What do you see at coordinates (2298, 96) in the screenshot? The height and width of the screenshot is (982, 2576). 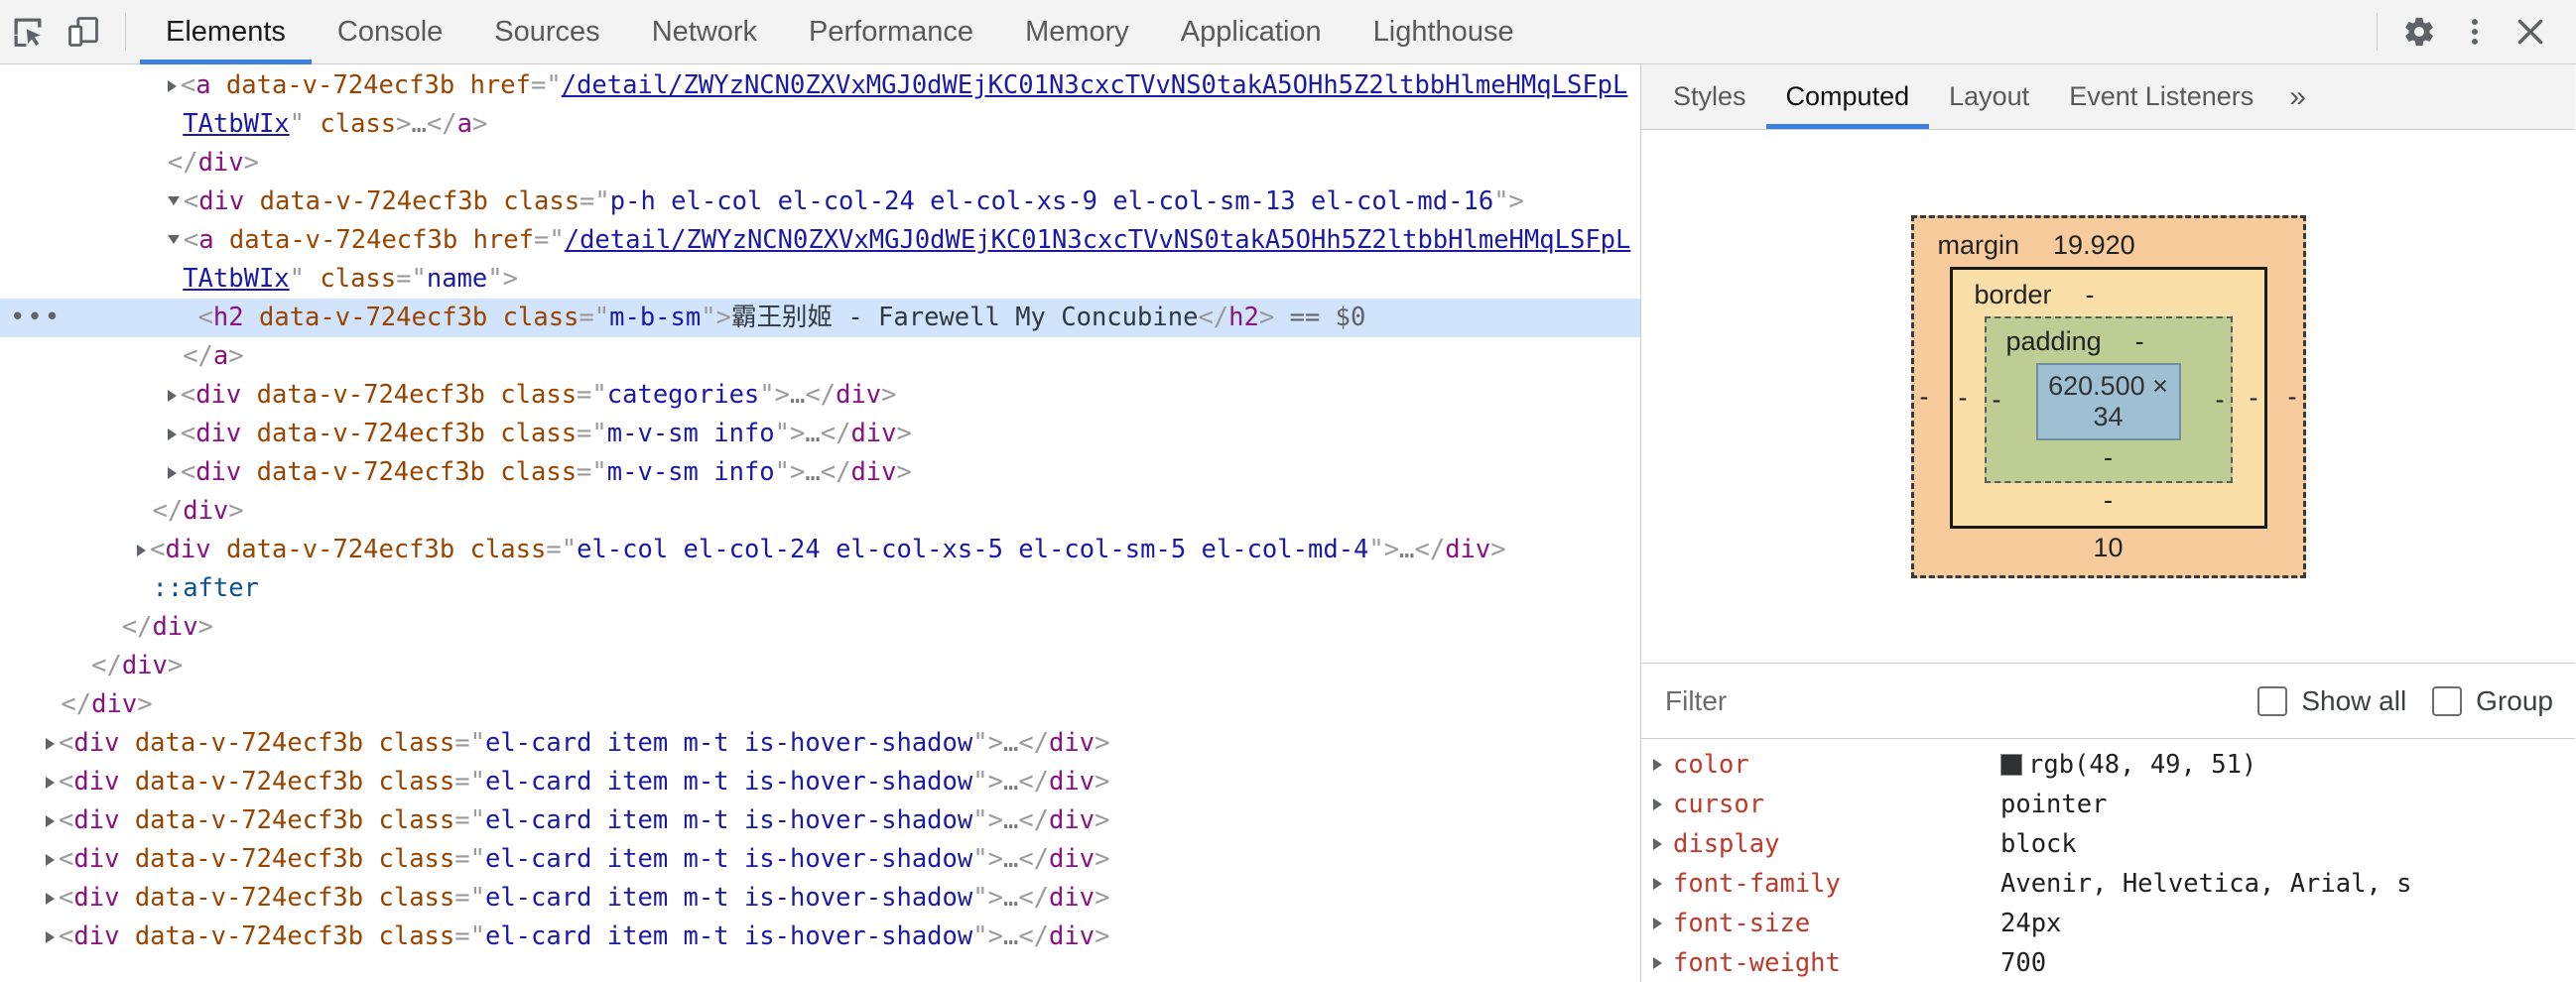 I see `double-chevron-right-icon: »` at bounding box center [2298, 96].